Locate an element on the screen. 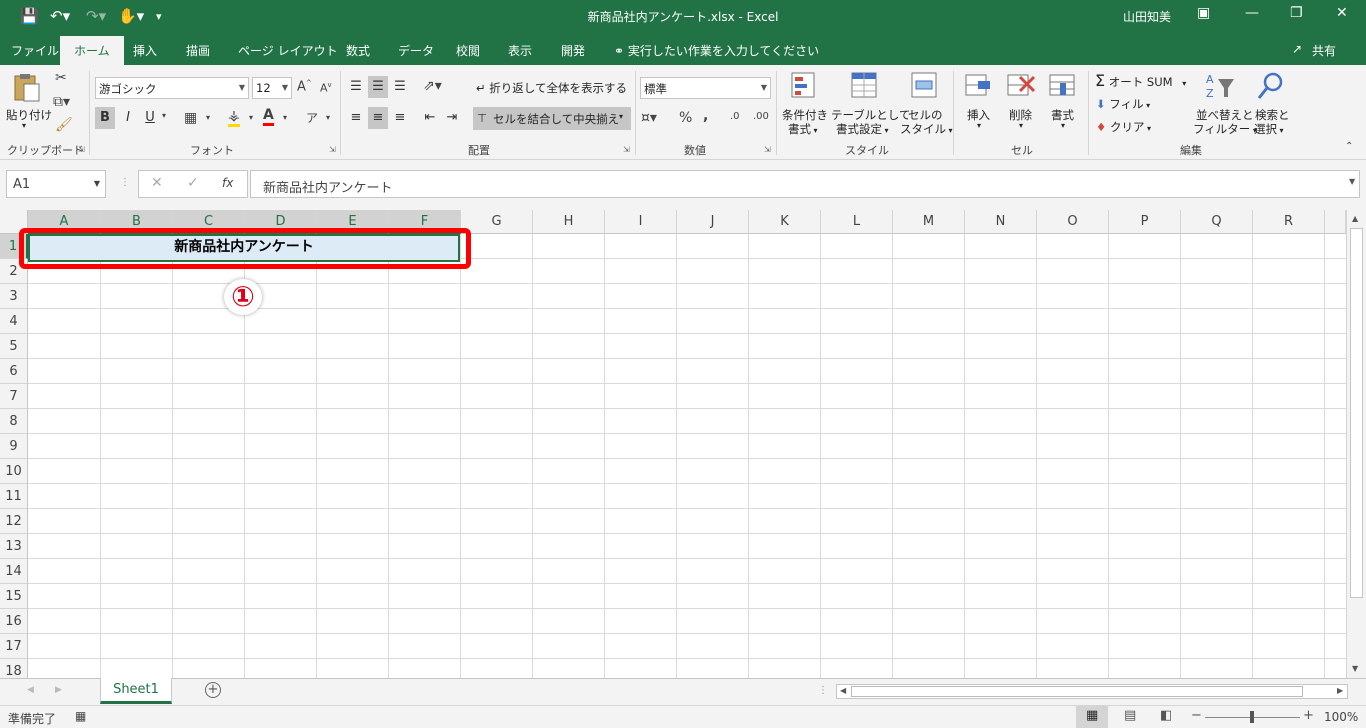 This screenshot has width=1366, height=728. comma-icon: , is located at coordinates (705, 116).